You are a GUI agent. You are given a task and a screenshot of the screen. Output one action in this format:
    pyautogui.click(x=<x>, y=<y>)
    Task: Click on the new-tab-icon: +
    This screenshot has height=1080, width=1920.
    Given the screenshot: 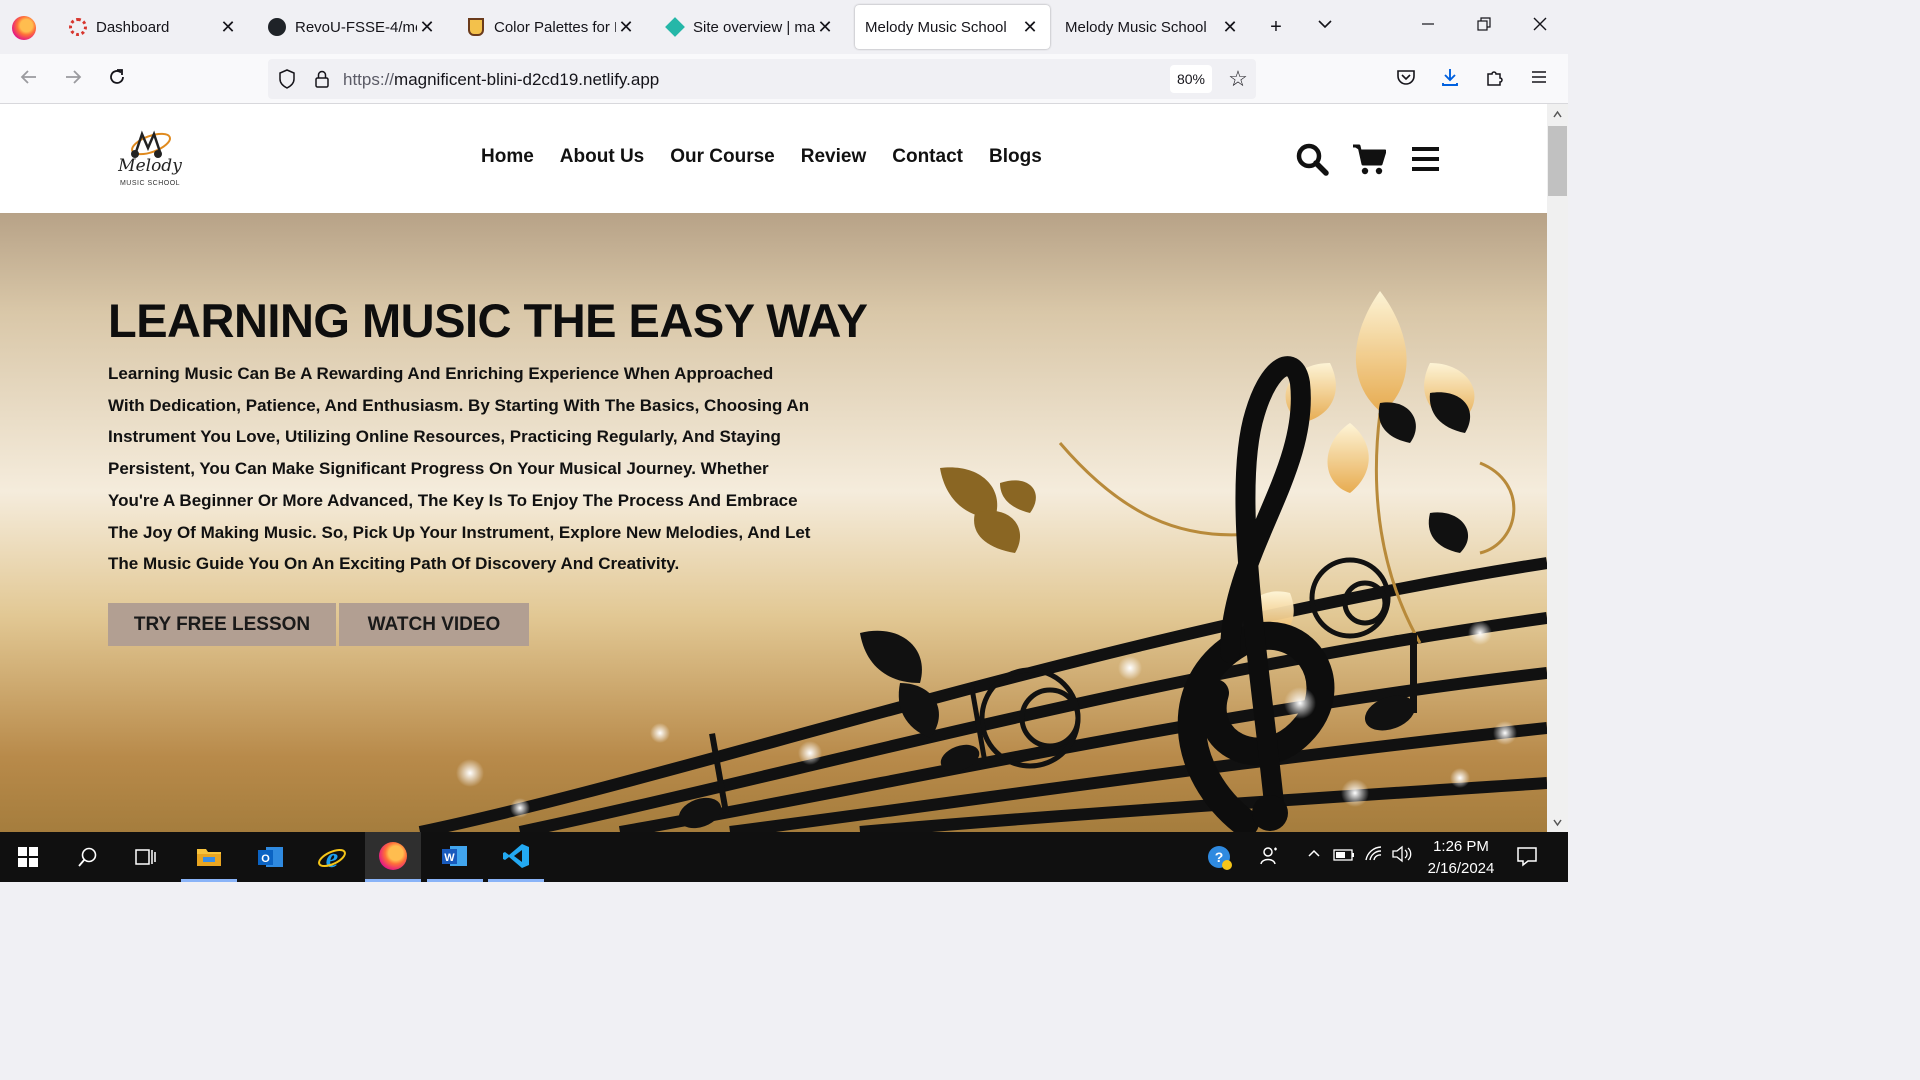 What is the action you would take?
    pyautogui.click(x=1276, y=27)
    